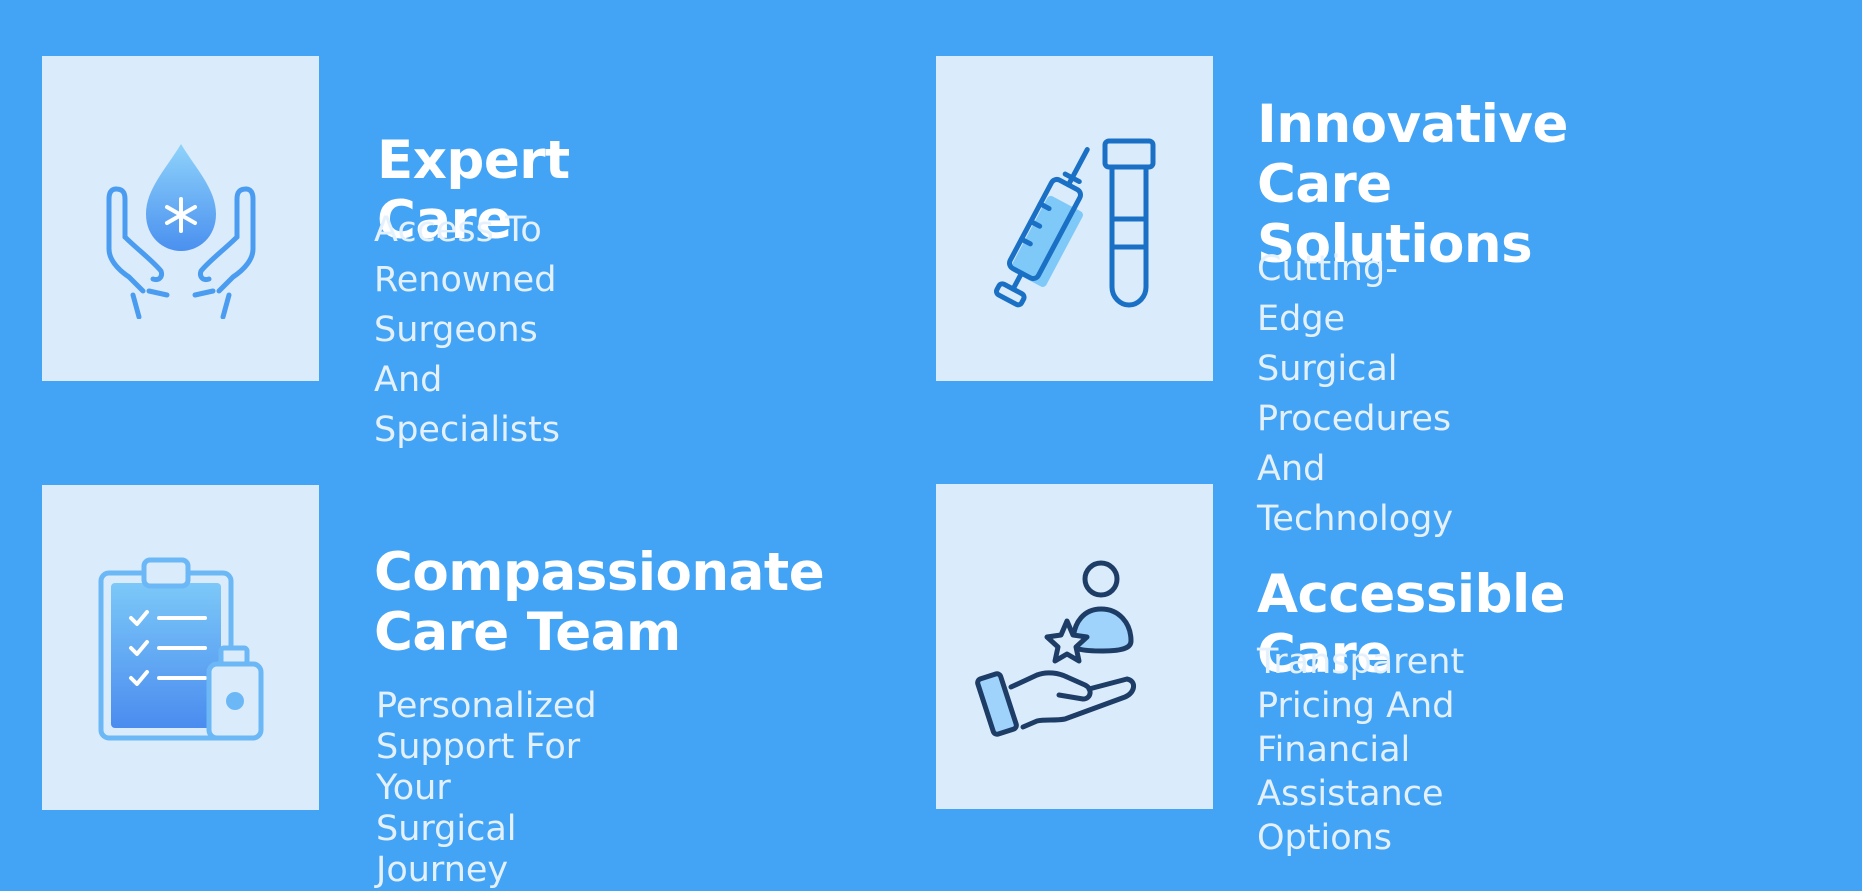  Describe the element at coordinates (1055, 648) in the screenshot. I see `hand-person-star-icon` at that location.